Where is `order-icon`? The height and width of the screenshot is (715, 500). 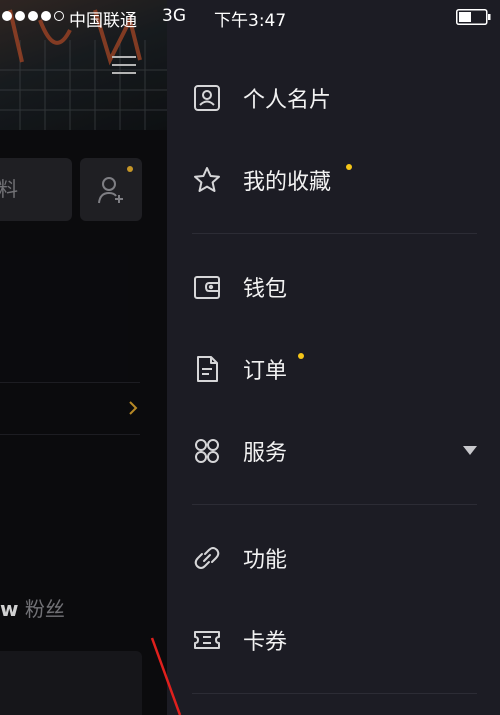 order-icon is located at coordinates (207, 369).